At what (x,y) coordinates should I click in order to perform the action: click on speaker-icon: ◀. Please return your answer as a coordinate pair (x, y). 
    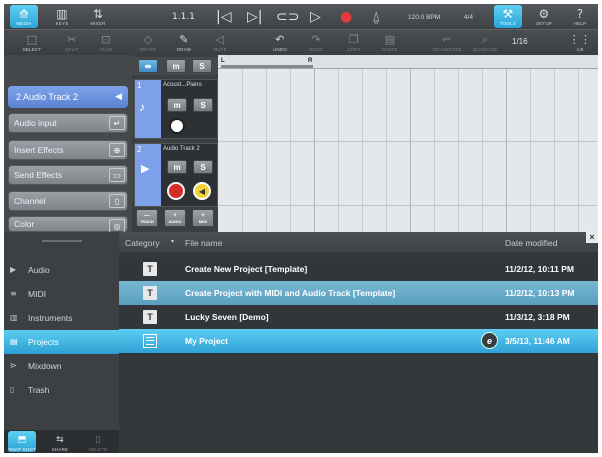
    Looking at the image, I should click on (202, 191).